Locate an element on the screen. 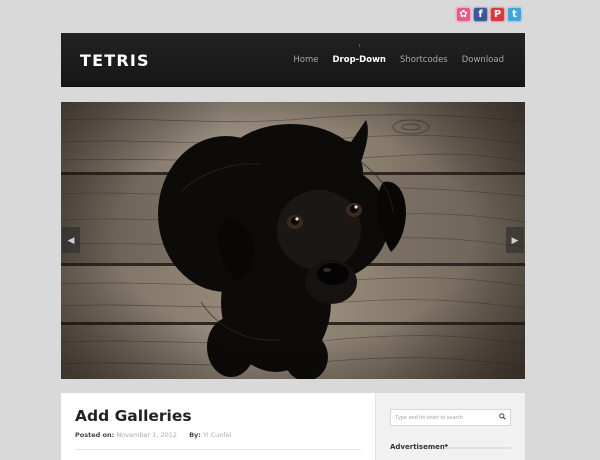 Image resolution: width=600 pixels, height=460 pixels. facebook-icon: f is located at coordinates (480, 14).